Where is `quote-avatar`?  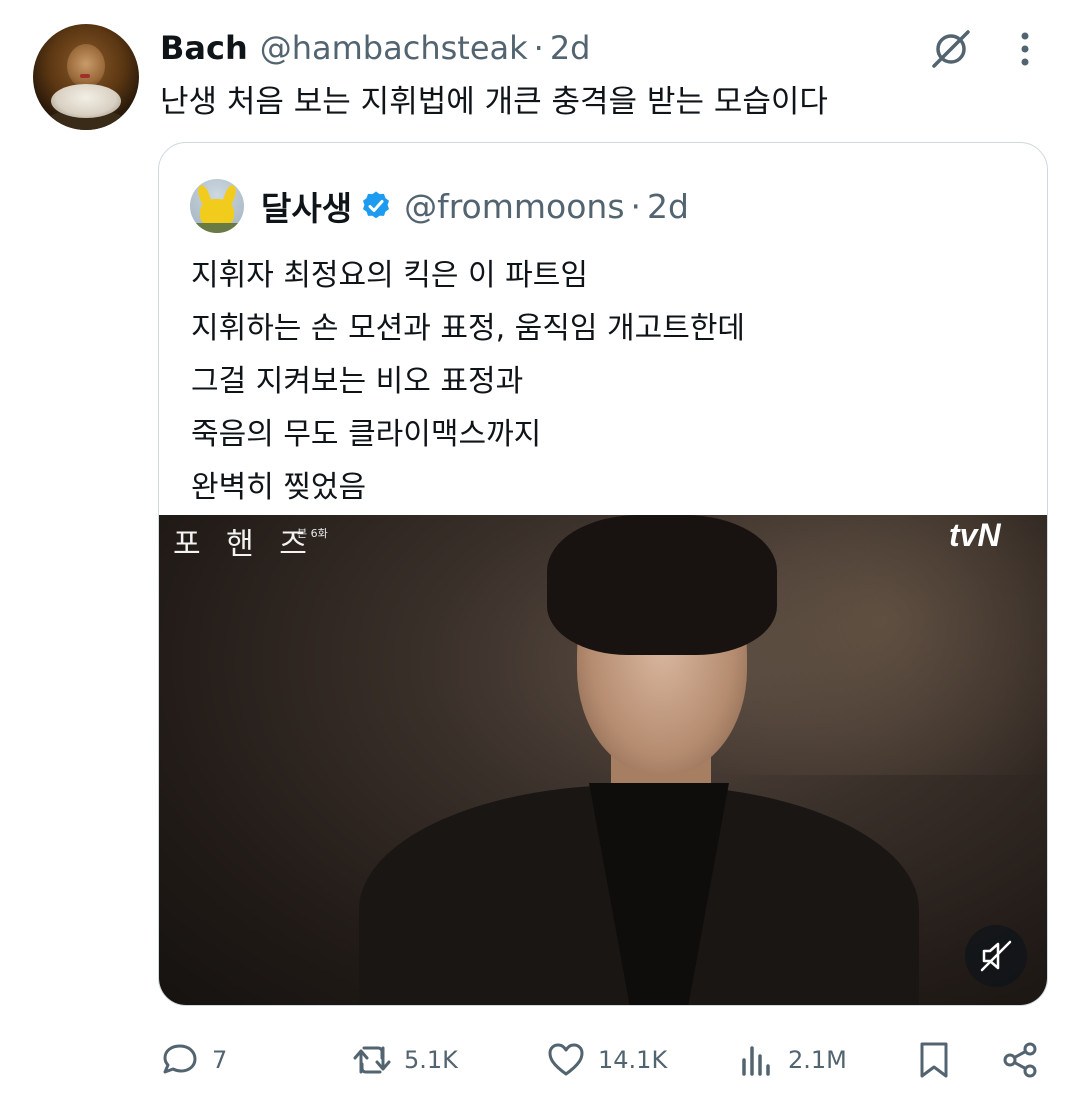
quote-avatar is located at coordinates (217, 206).